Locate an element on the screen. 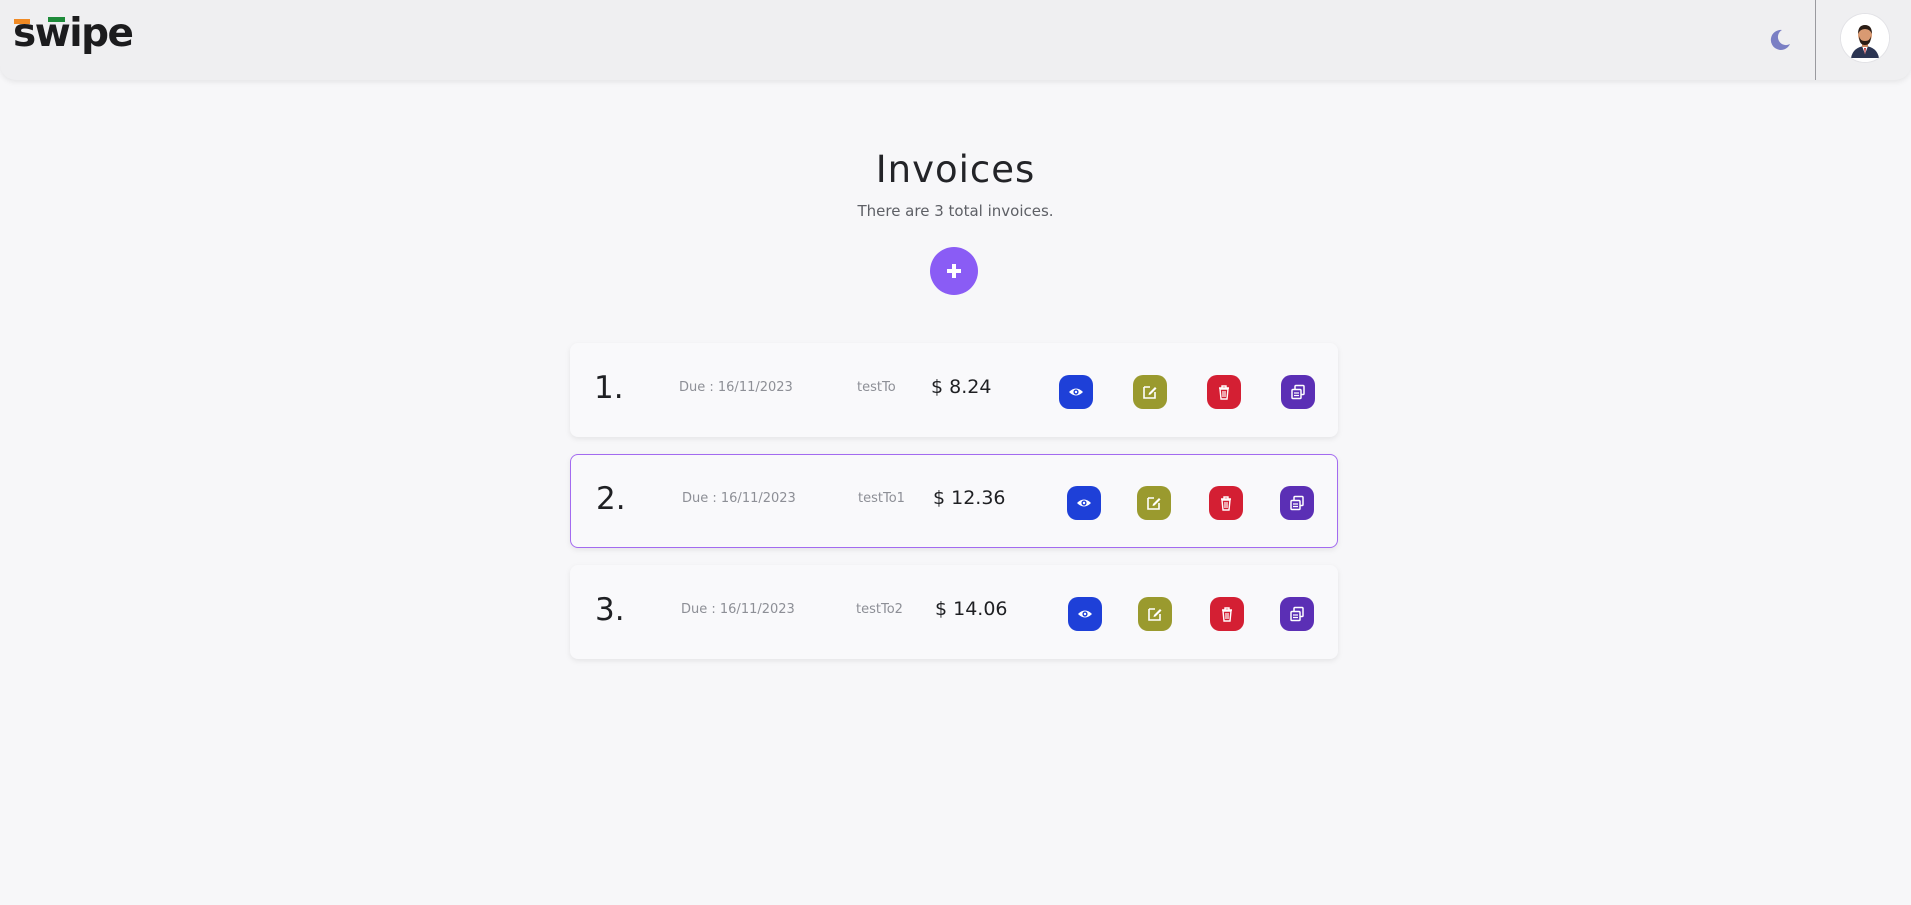  invoice-amount: $ 8.24 is located at coordinates (961, 387).